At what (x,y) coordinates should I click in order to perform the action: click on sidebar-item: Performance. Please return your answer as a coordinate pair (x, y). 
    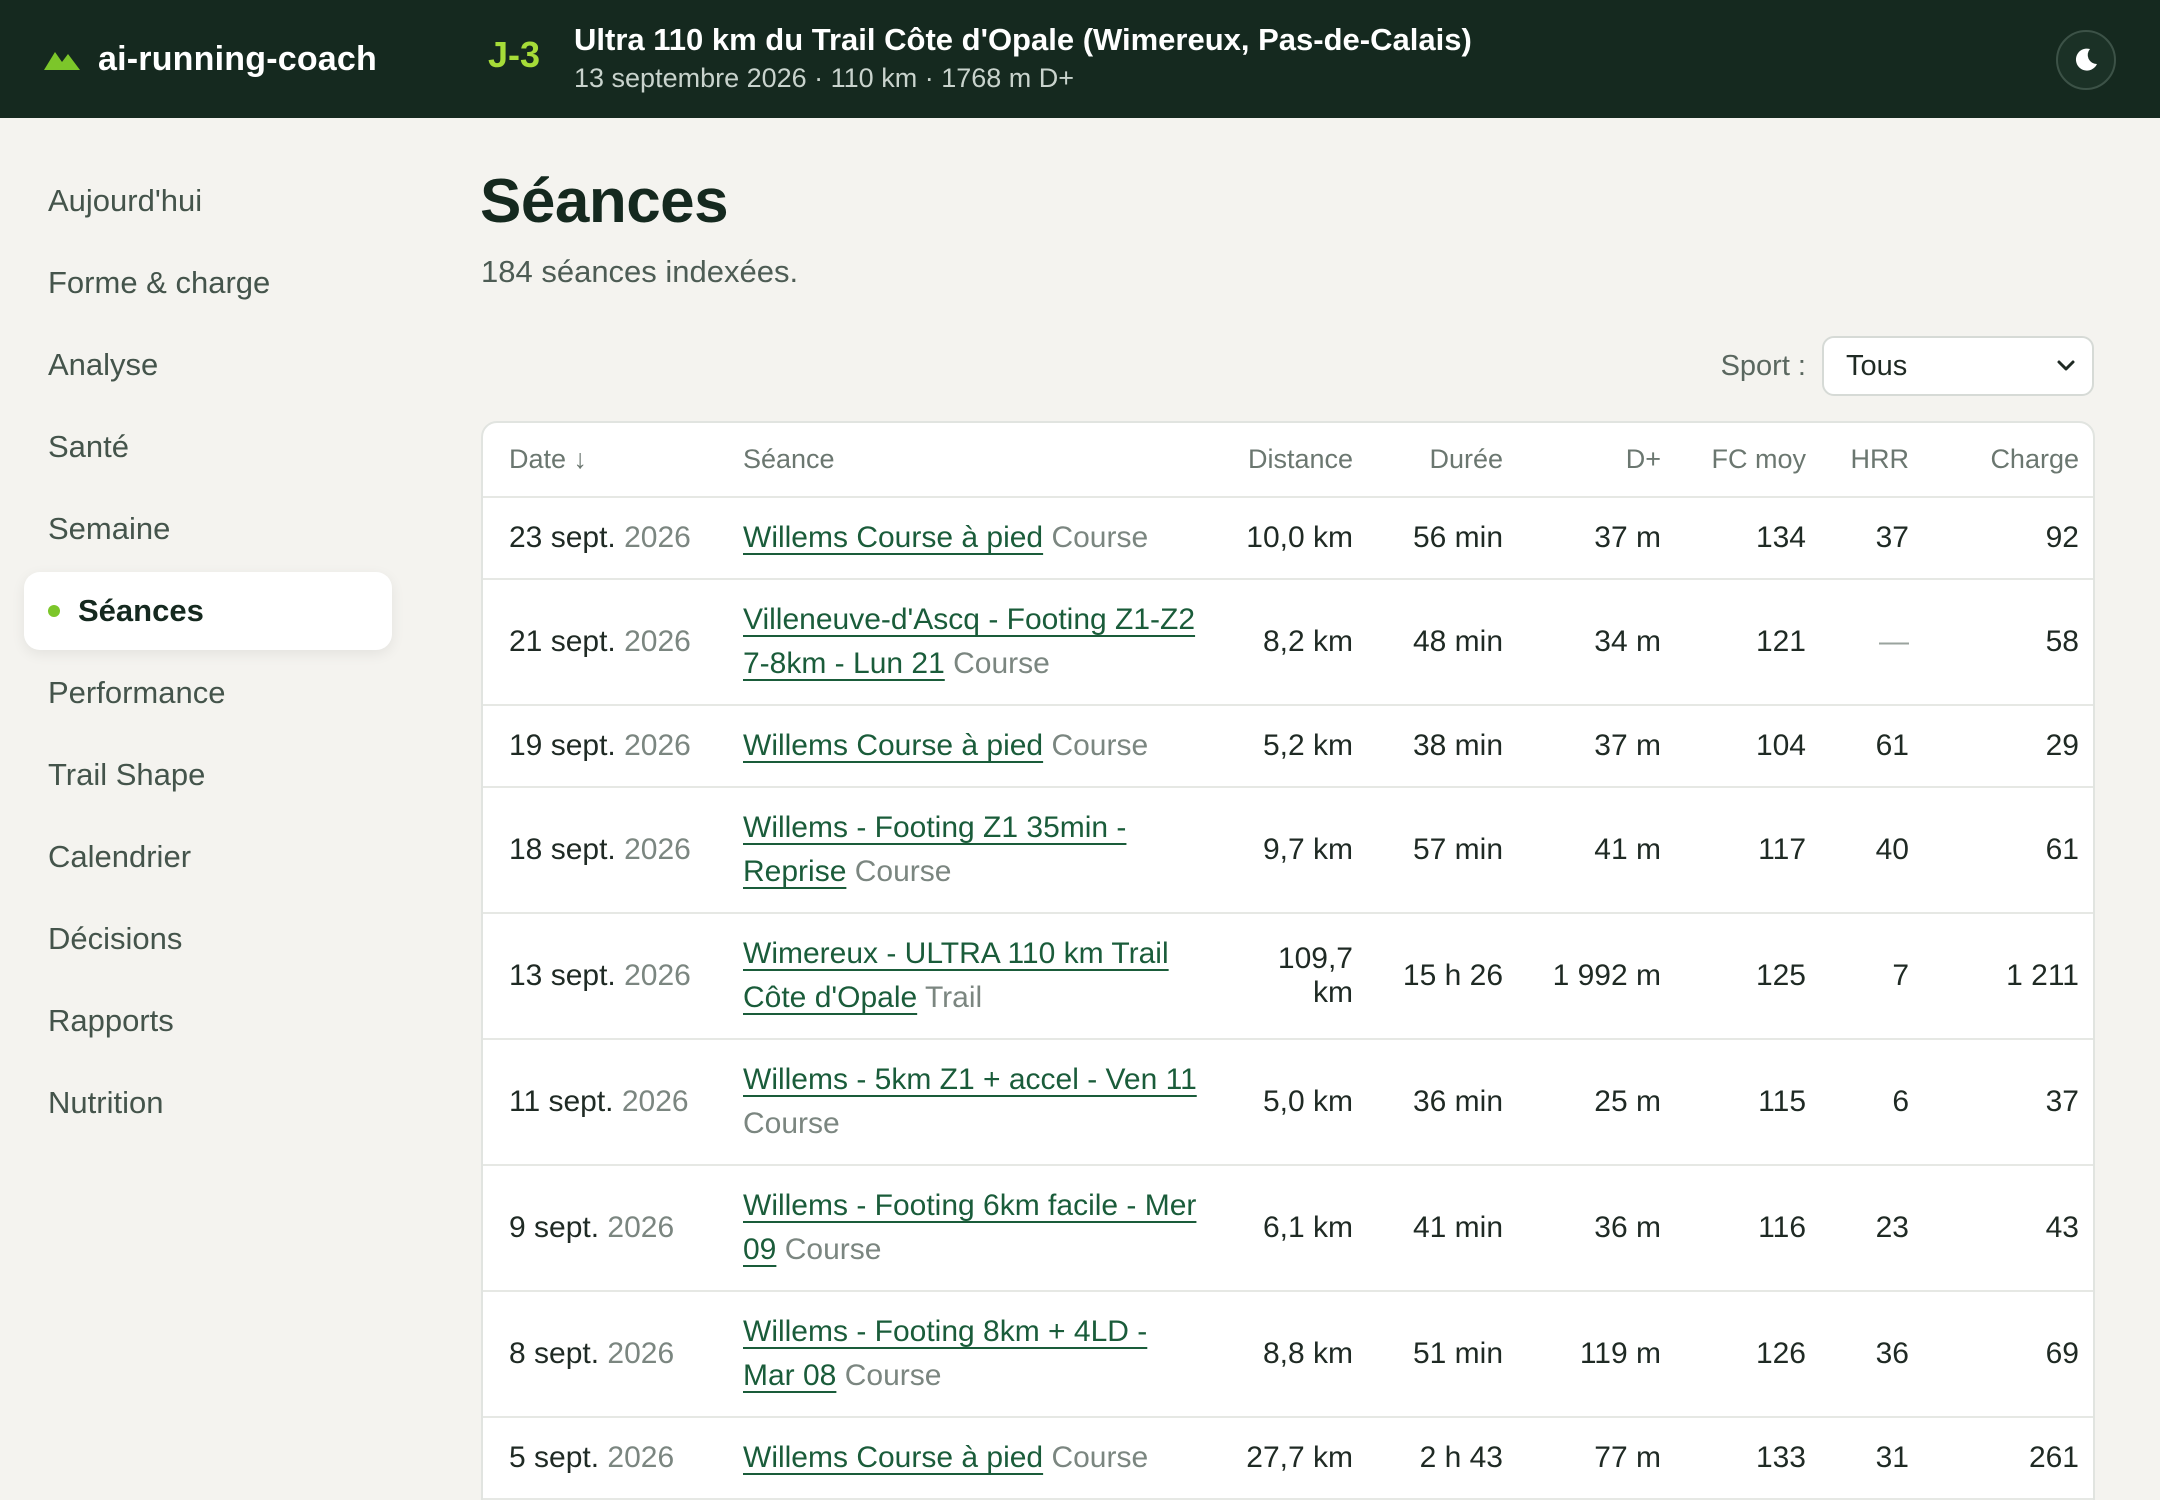
    Looking at the image, I should click on (208, 693).